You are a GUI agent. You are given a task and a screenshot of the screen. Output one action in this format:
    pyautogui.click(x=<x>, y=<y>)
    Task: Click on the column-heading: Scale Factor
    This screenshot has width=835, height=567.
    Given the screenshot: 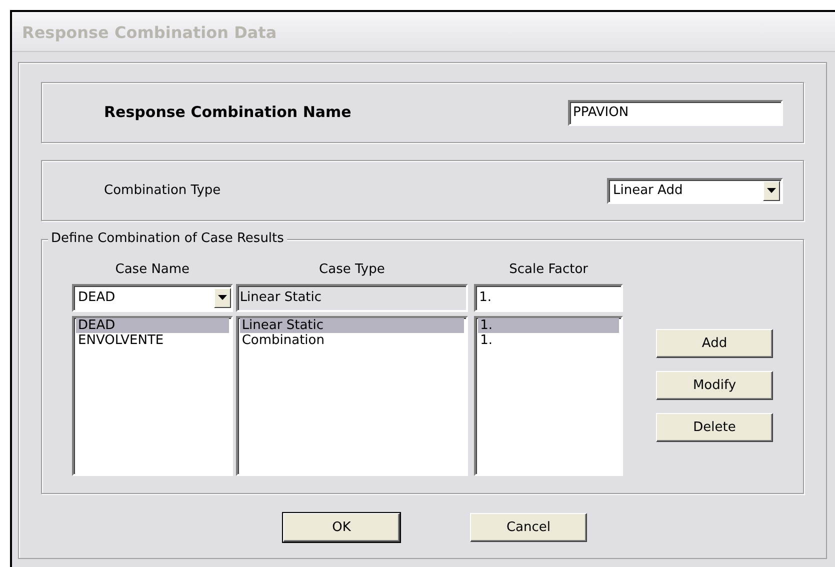 What is the action you would take?
    pyautogui.click(x=548, y=270)
    